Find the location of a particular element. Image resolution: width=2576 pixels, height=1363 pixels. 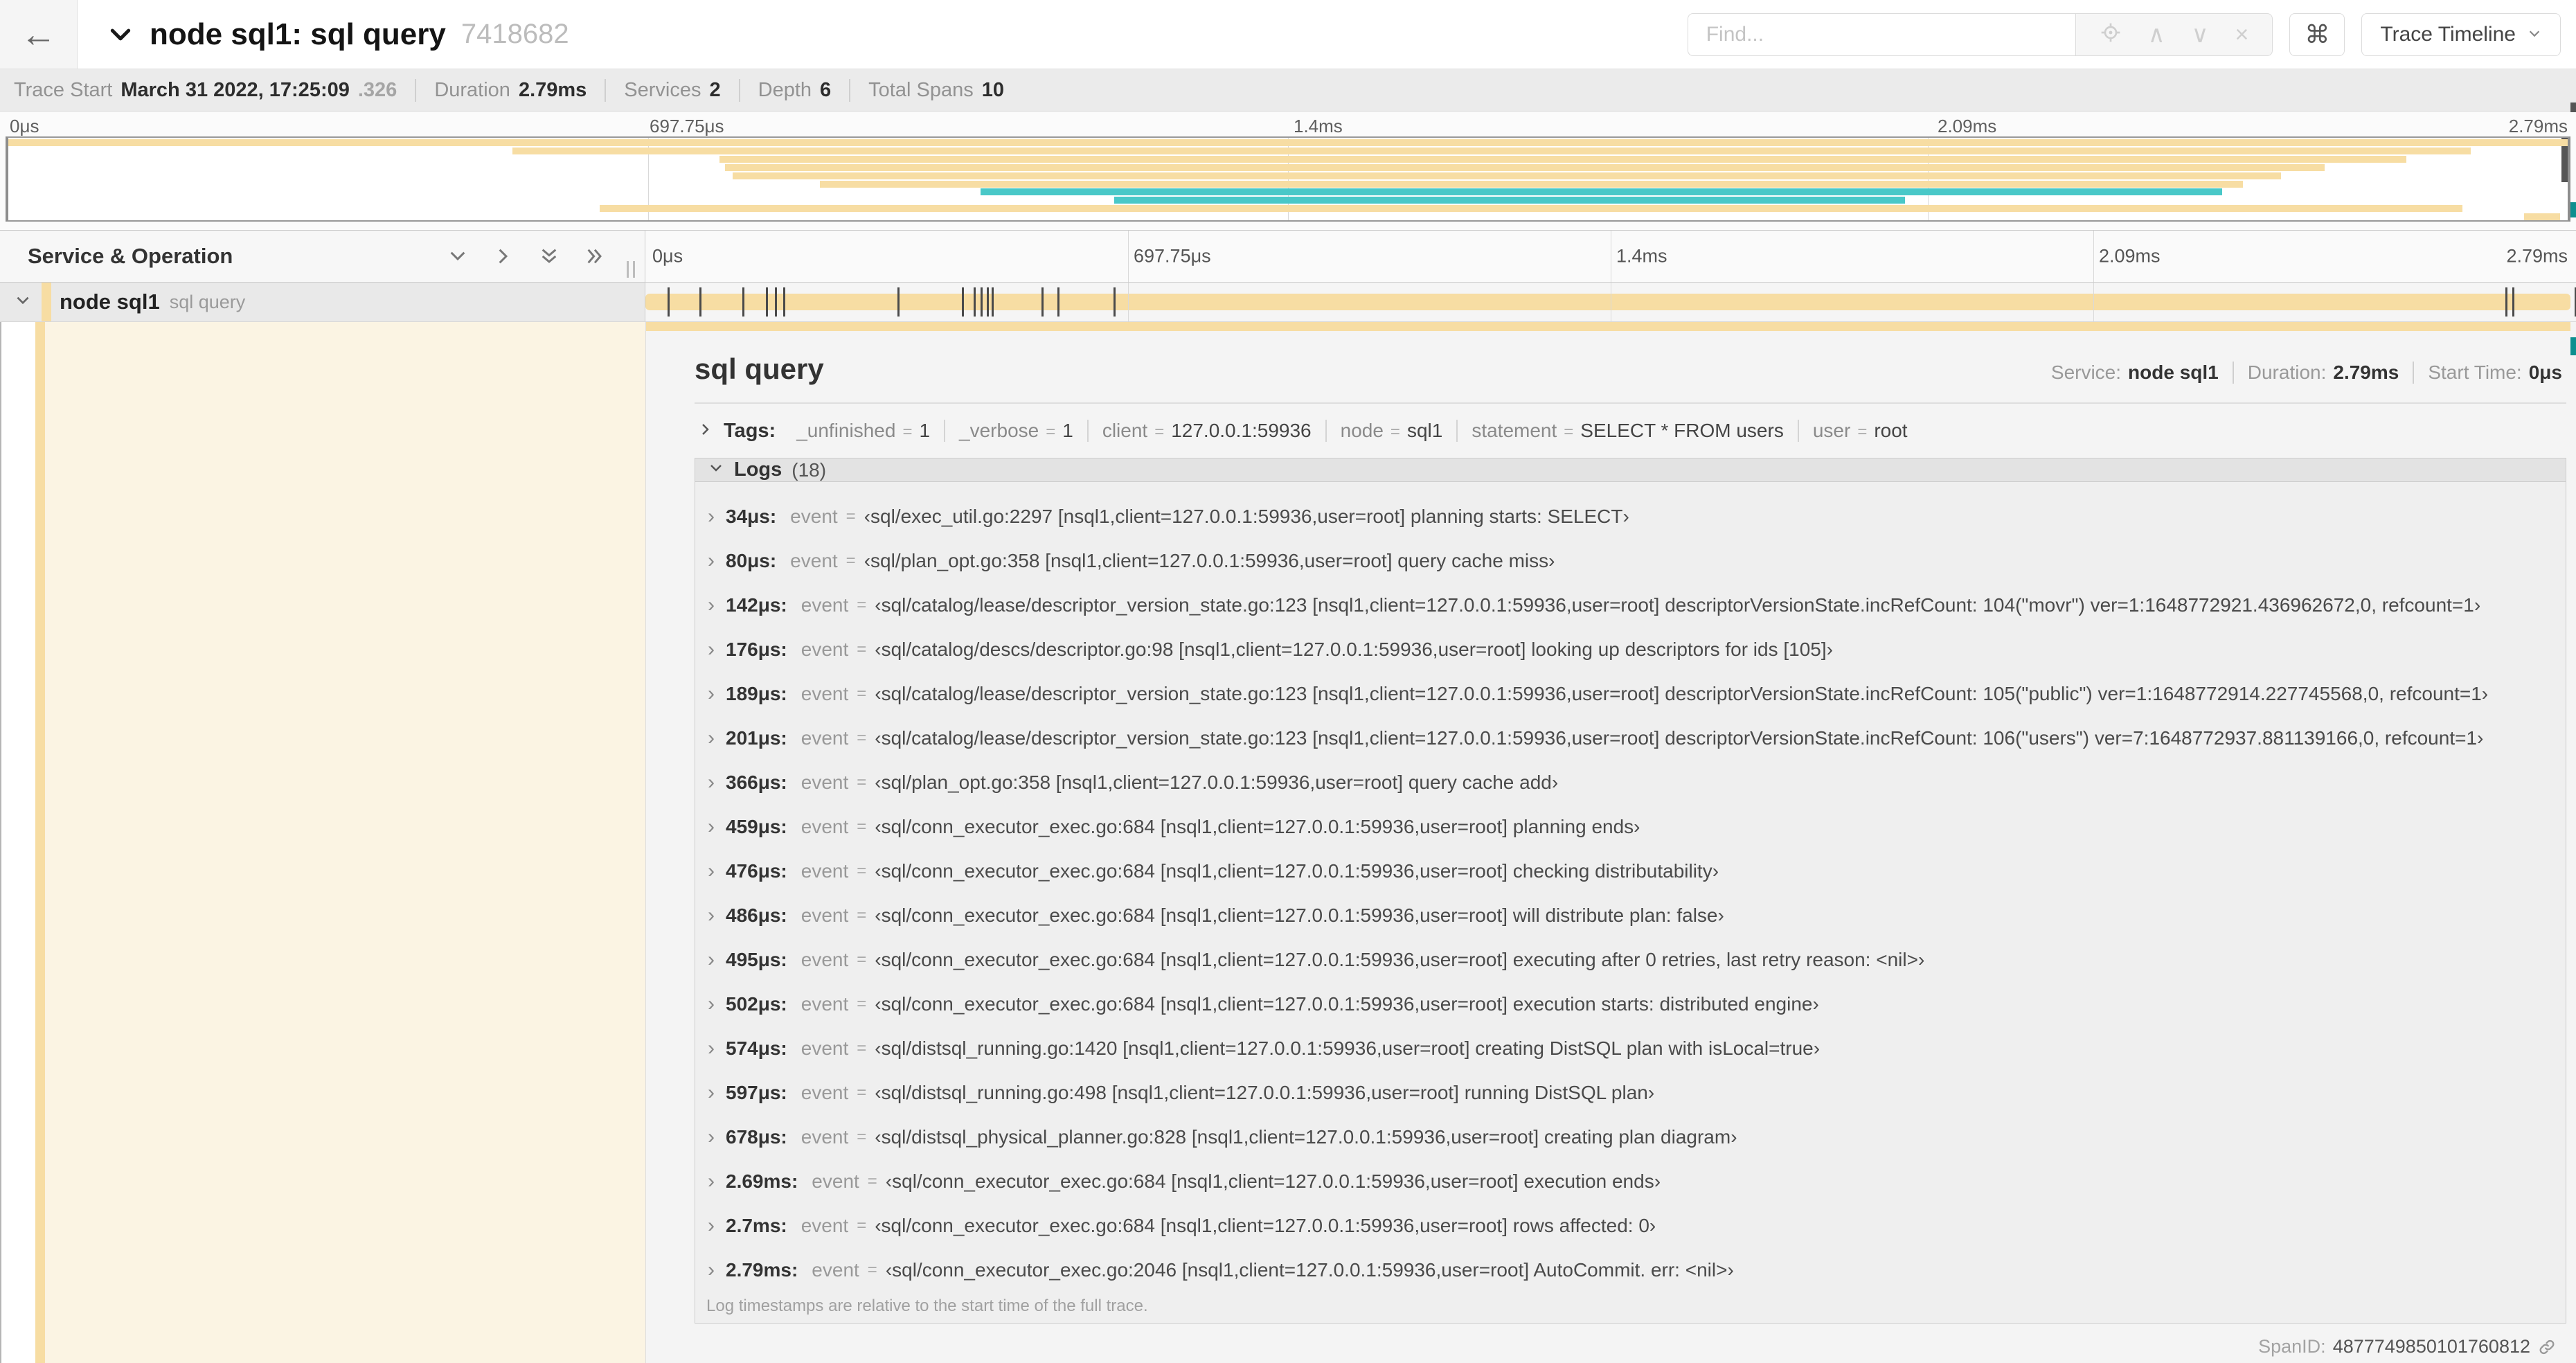

span-meta-item: Start Time: 0μs is located at coordinates (2489, 373).